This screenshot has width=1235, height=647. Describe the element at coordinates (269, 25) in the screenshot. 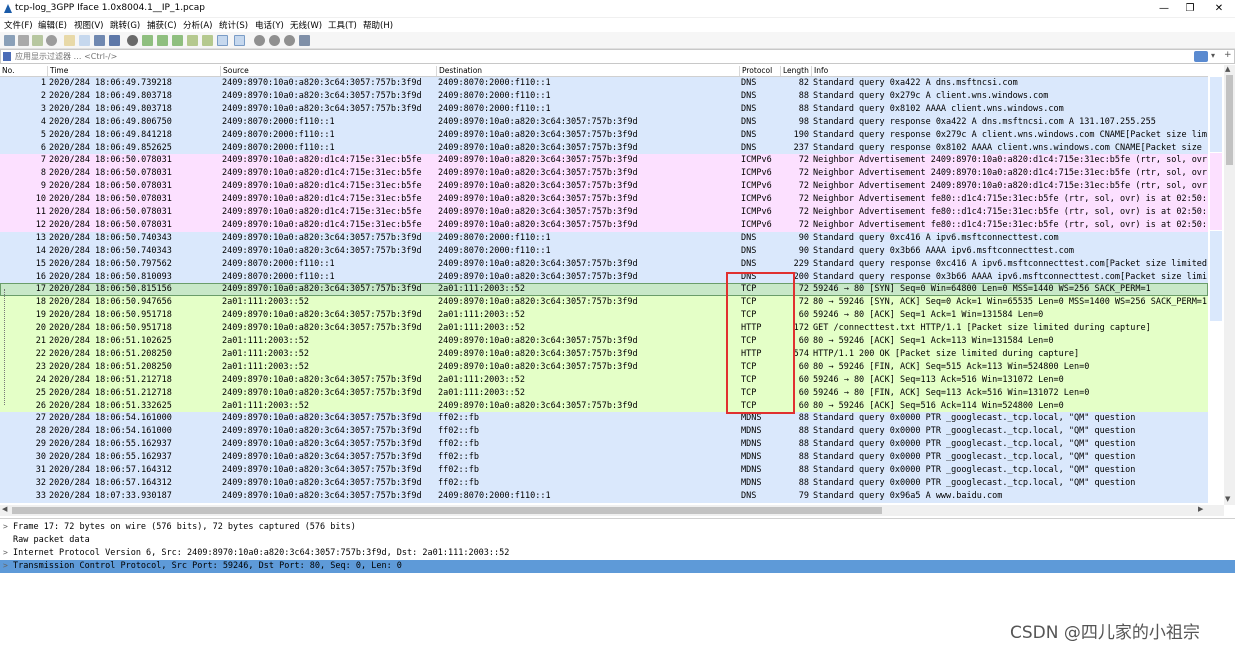

I see `menu-telephony: 电话(Y)` at that location.